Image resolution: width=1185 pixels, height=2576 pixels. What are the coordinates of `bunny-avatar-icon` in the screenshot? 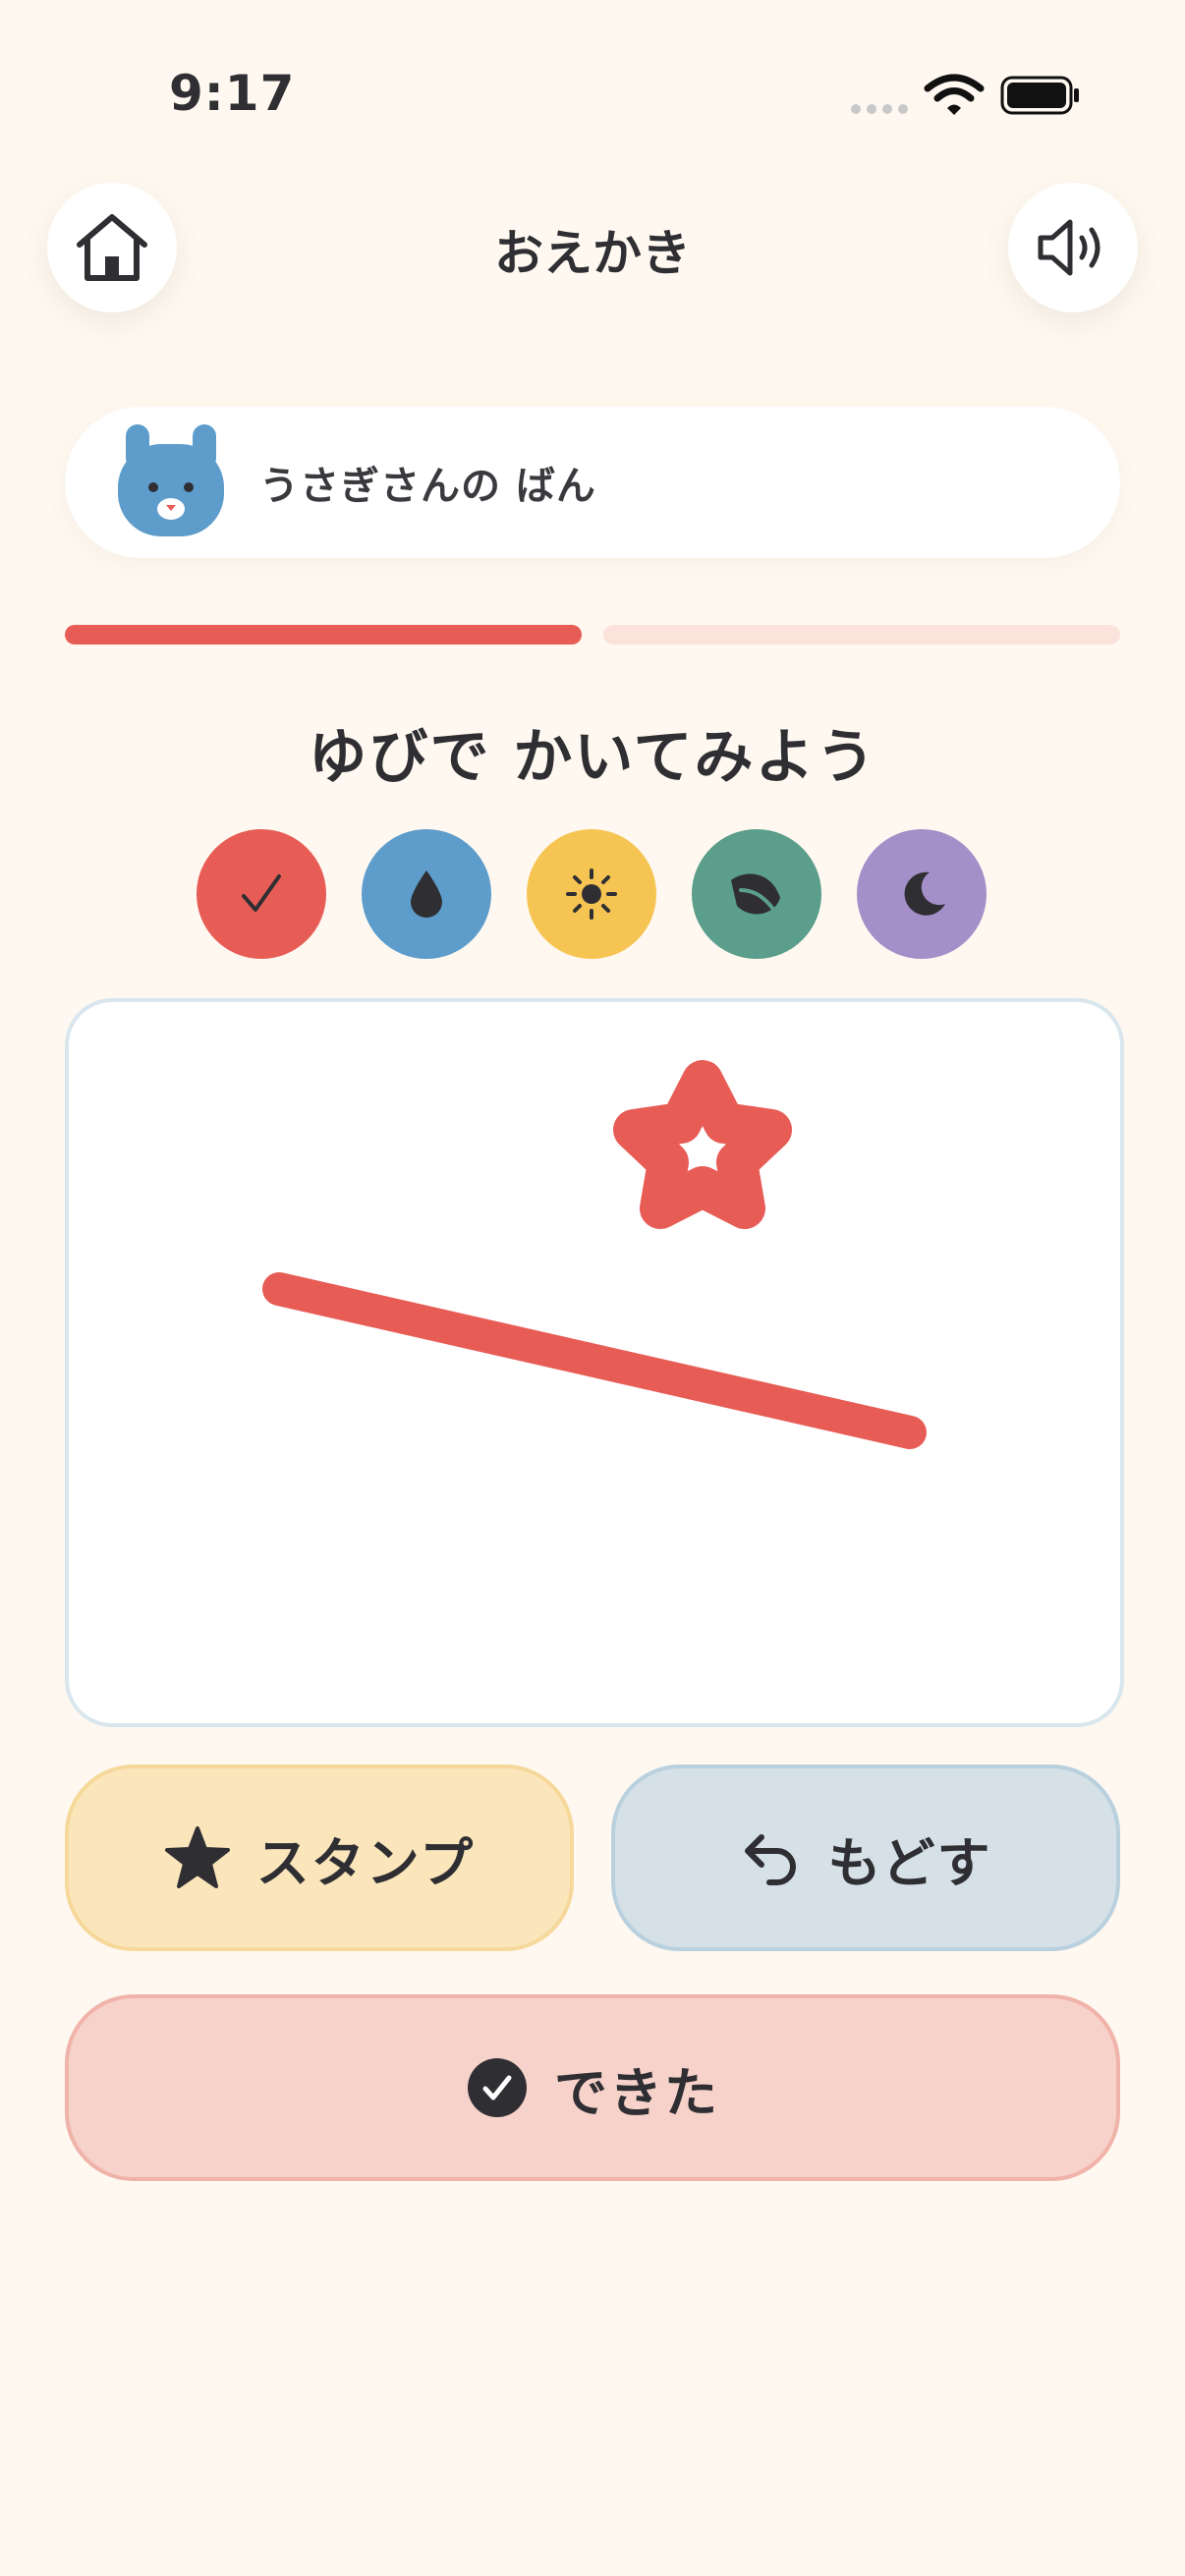 It's located at (171, 480).